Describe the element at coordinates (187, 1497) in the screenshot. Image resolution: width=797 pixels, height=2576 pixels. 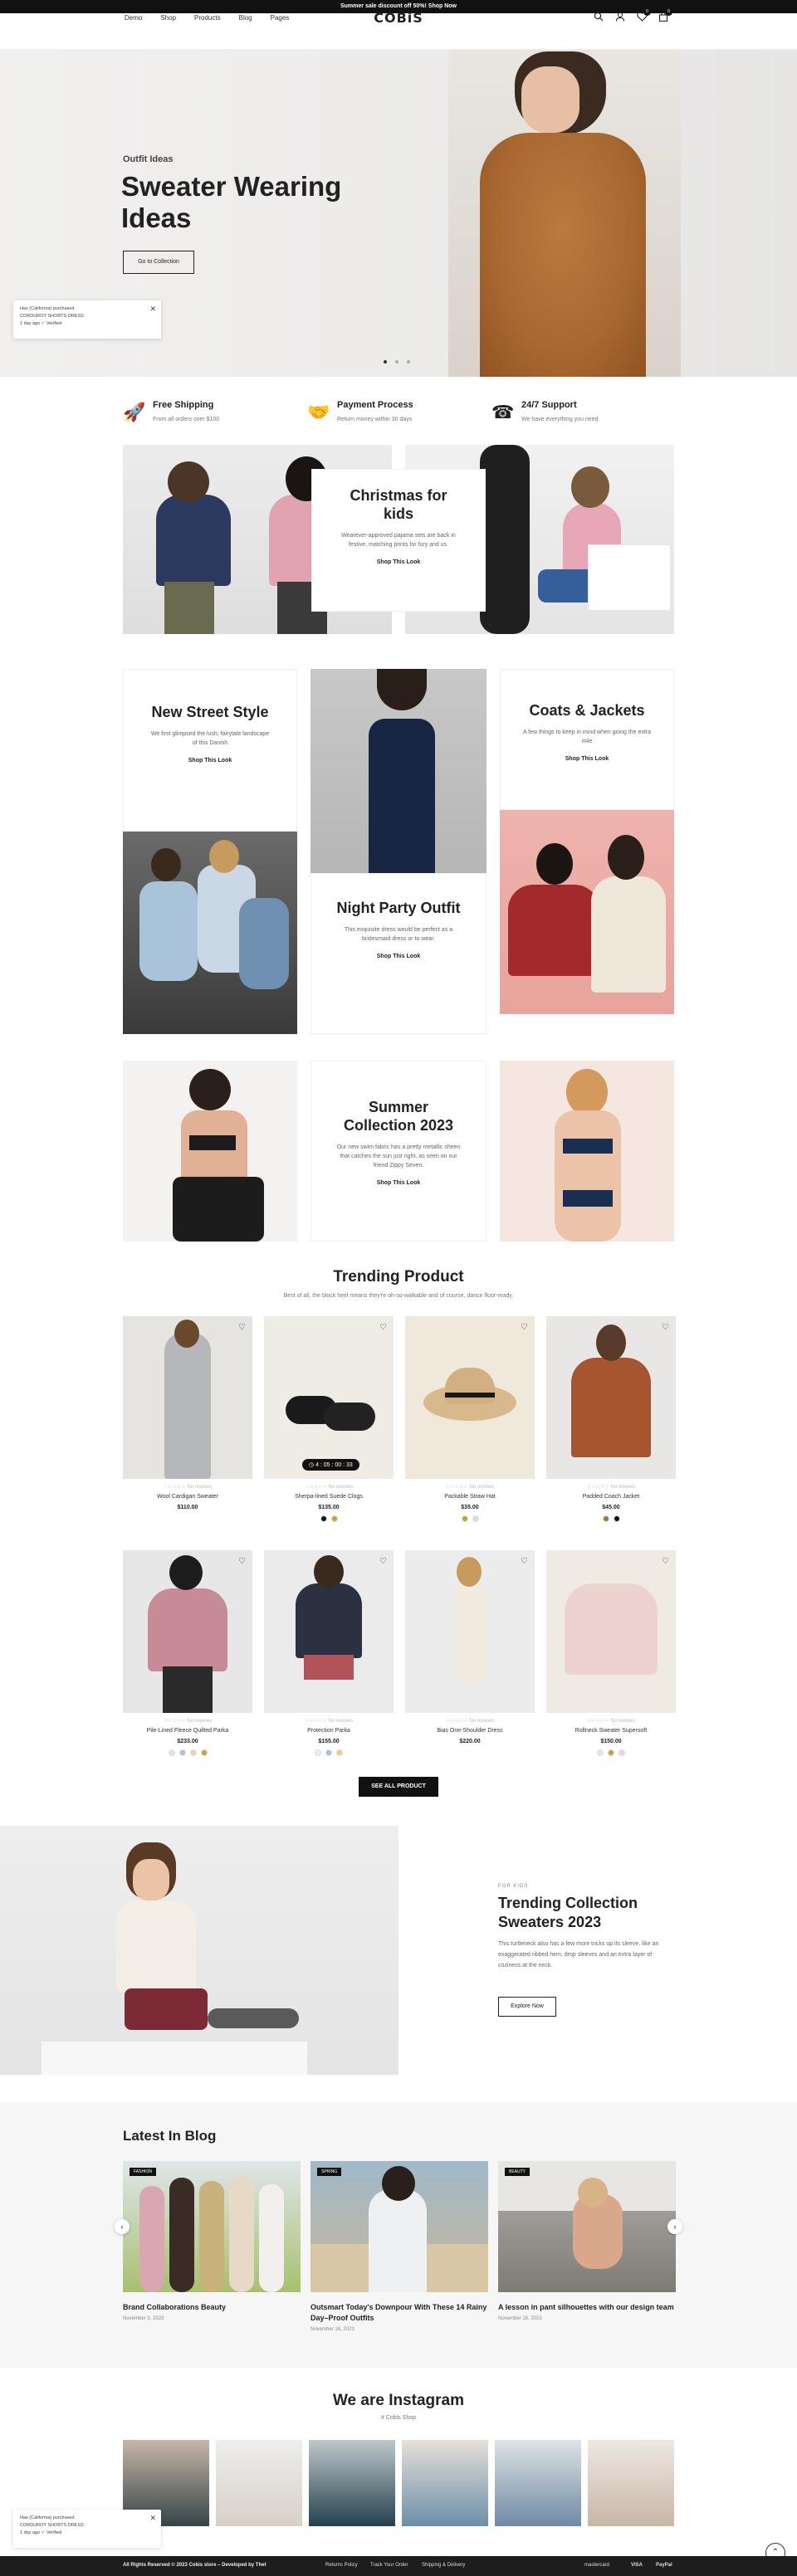
I see `product-name: Wool Cardigan Sweater` at that location.